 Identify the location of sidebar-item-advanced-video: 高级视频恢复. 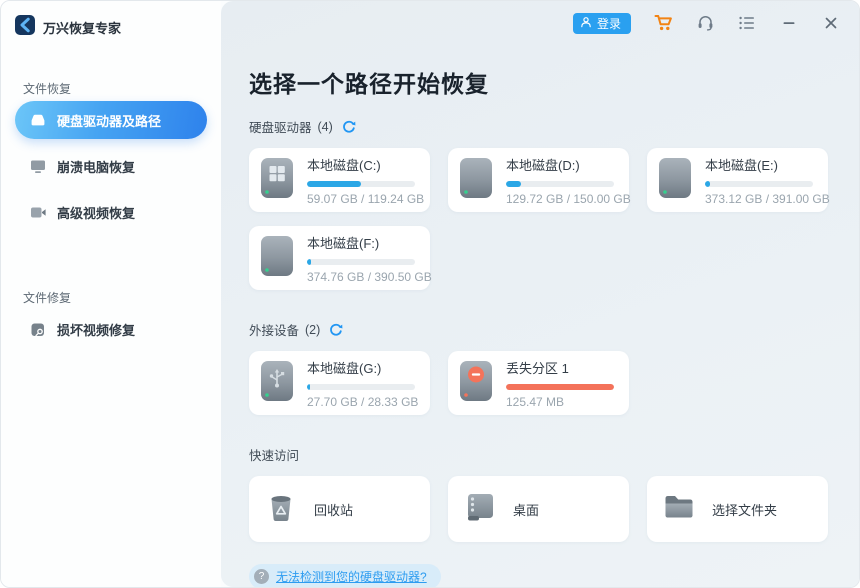
(111, 212).